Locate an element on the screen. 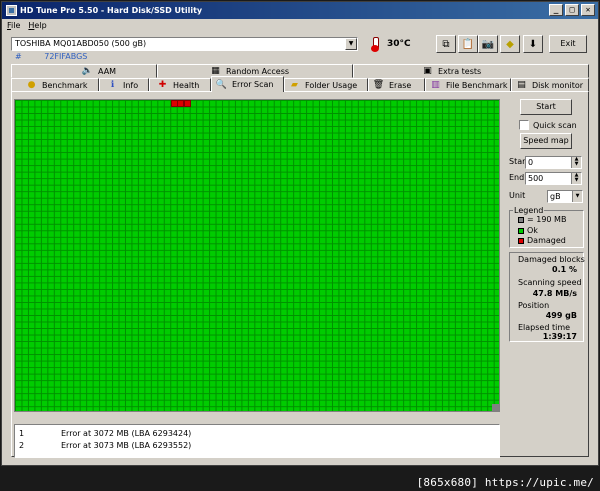  paste-icon: 📋 is located at coordinates (468, 44).